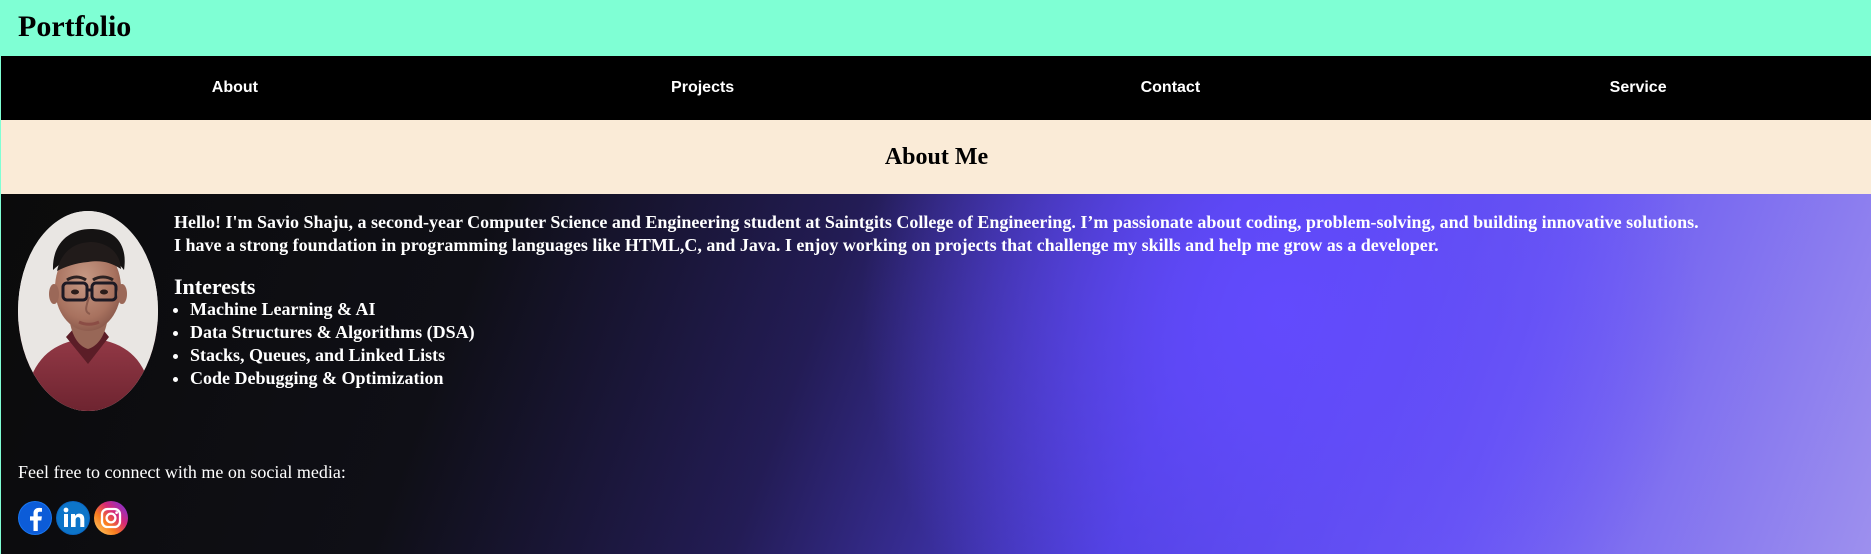 The image size is (1871, 554). I want to click on interest-item: Machine Learning & AI, so click(332, 309).